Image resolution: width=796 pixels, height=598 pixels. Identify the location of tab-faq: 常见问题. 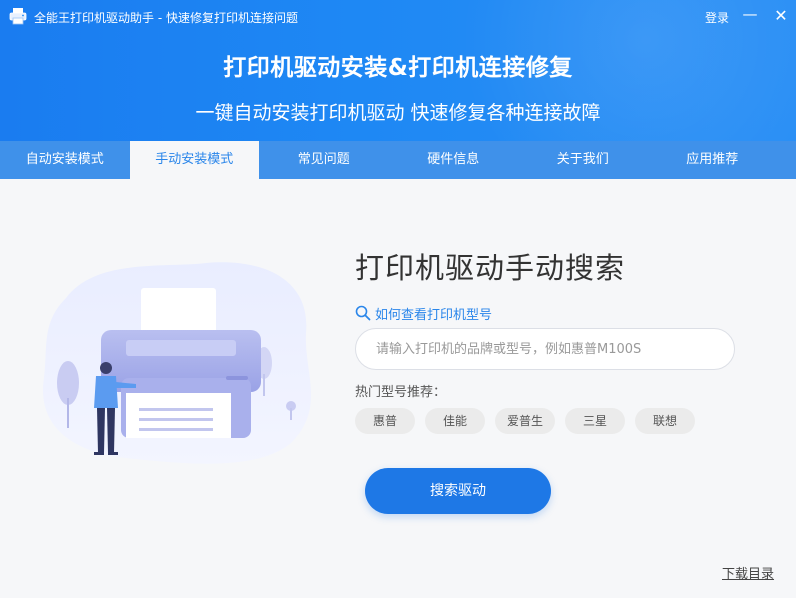
(324, 160).